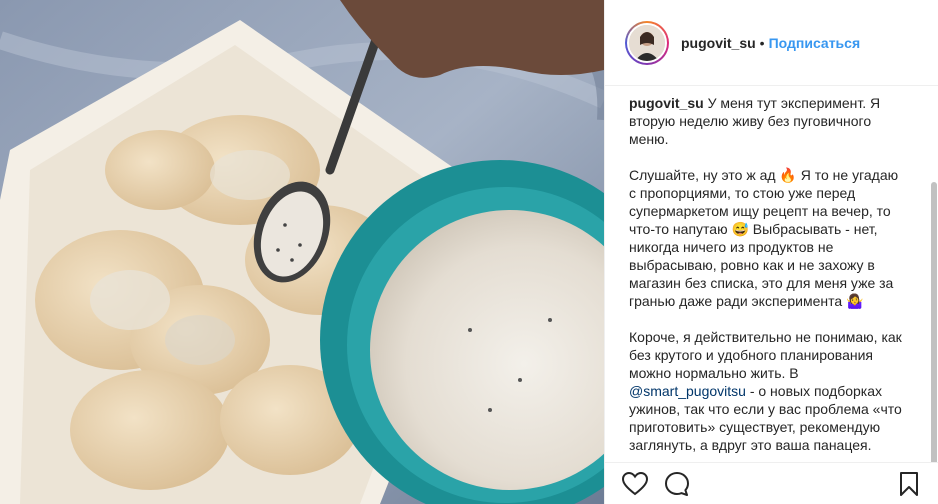 This screenshot has width=938, height=504. I want to click on story-ring, so click(647, 42).